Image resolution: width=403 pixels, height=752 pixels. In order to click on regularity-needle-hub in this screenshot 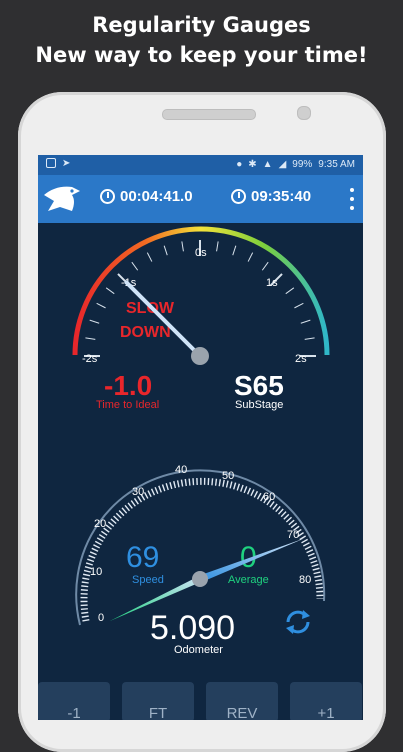, I will do `click(200, 356)`.